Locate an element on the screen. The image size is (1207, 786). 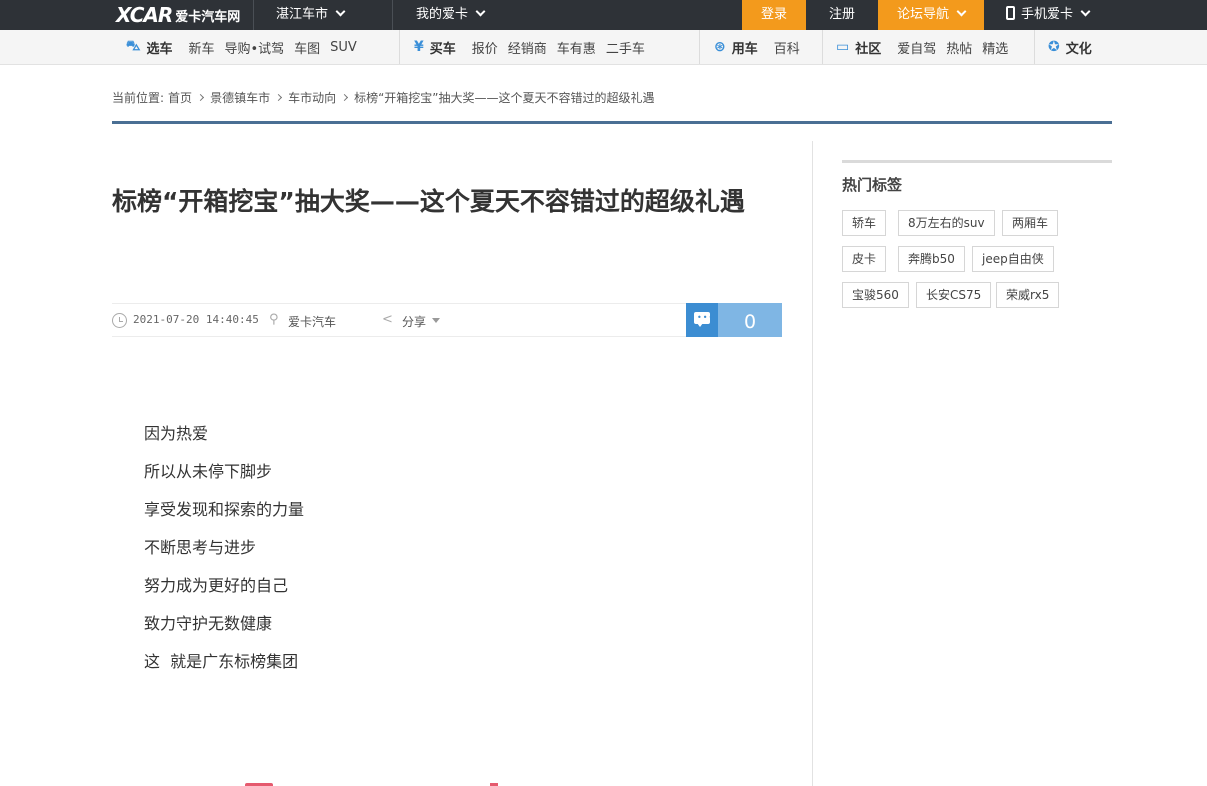
nav-head-label: 选车 is located at coordinates (159, 49).